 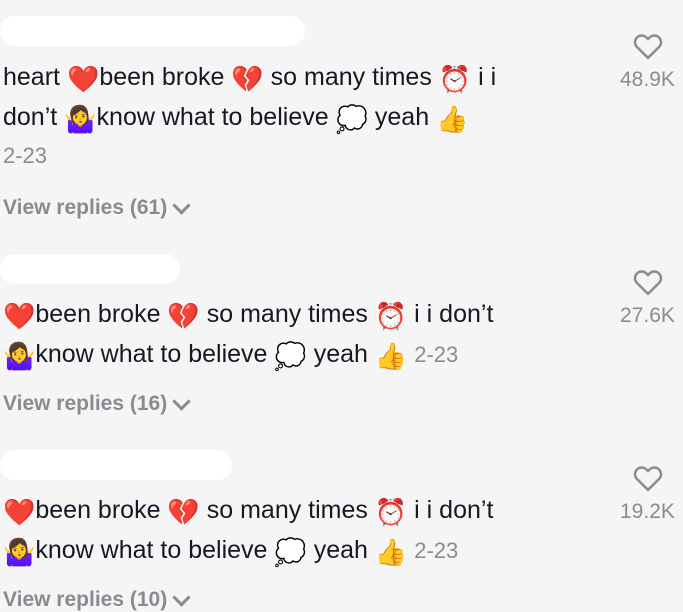 What do you see at coordinates (85, 207) in the screenshot?
I see `view-replies-label: View replies (61)` at bounding box center [85, 207].